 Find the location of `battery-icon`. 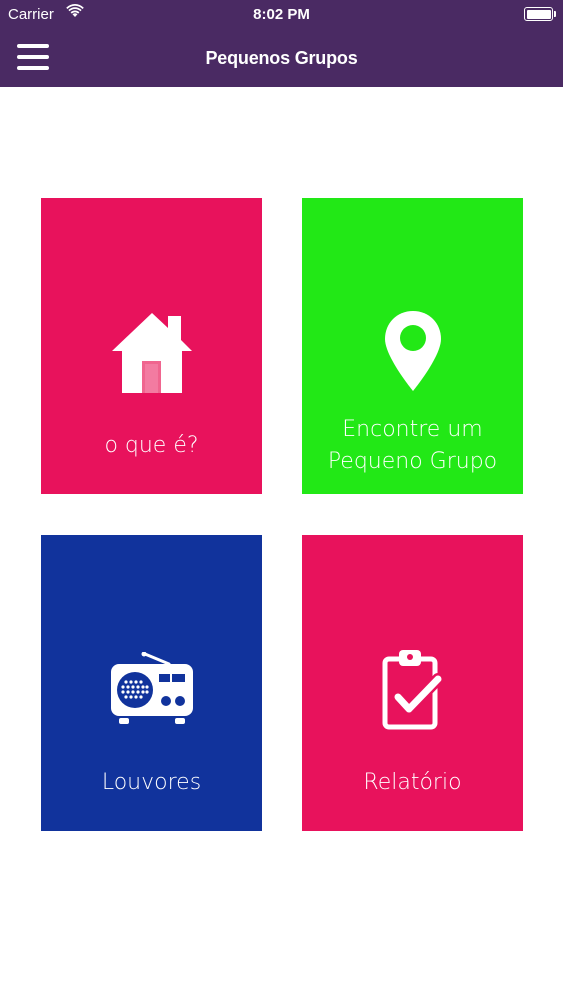

battery-icon is located at coordinates (540, 14).